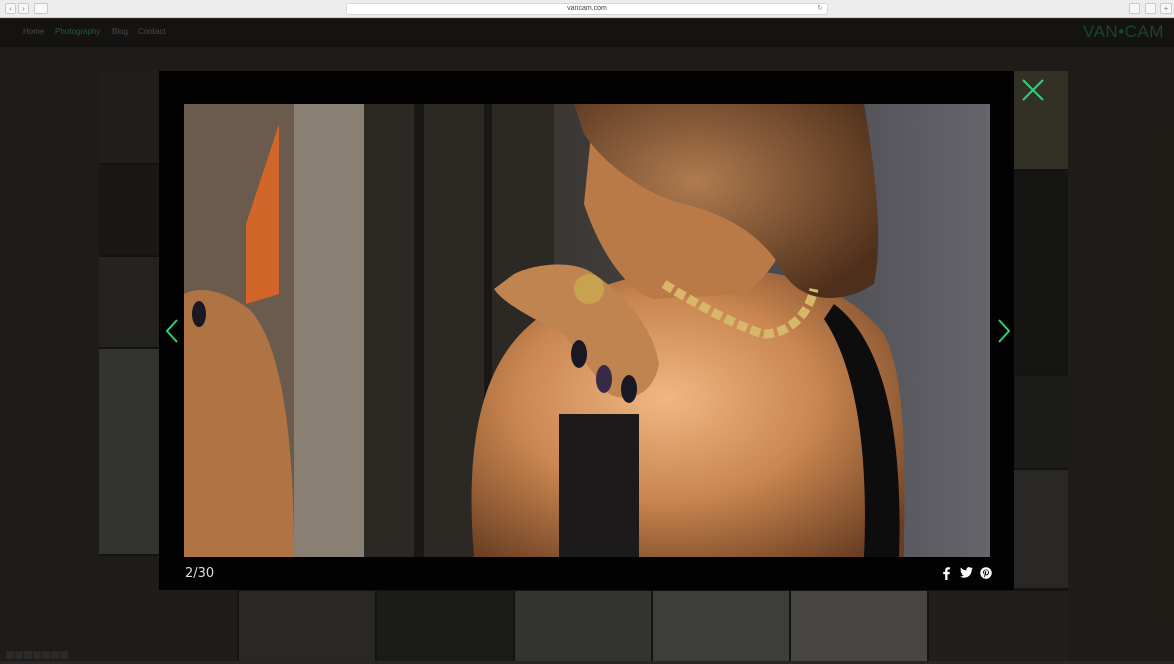  What do you see at coordinates (152, 31) in the screenshot?
I see `nav-contact: Contact` at bounding box center [152, 31].